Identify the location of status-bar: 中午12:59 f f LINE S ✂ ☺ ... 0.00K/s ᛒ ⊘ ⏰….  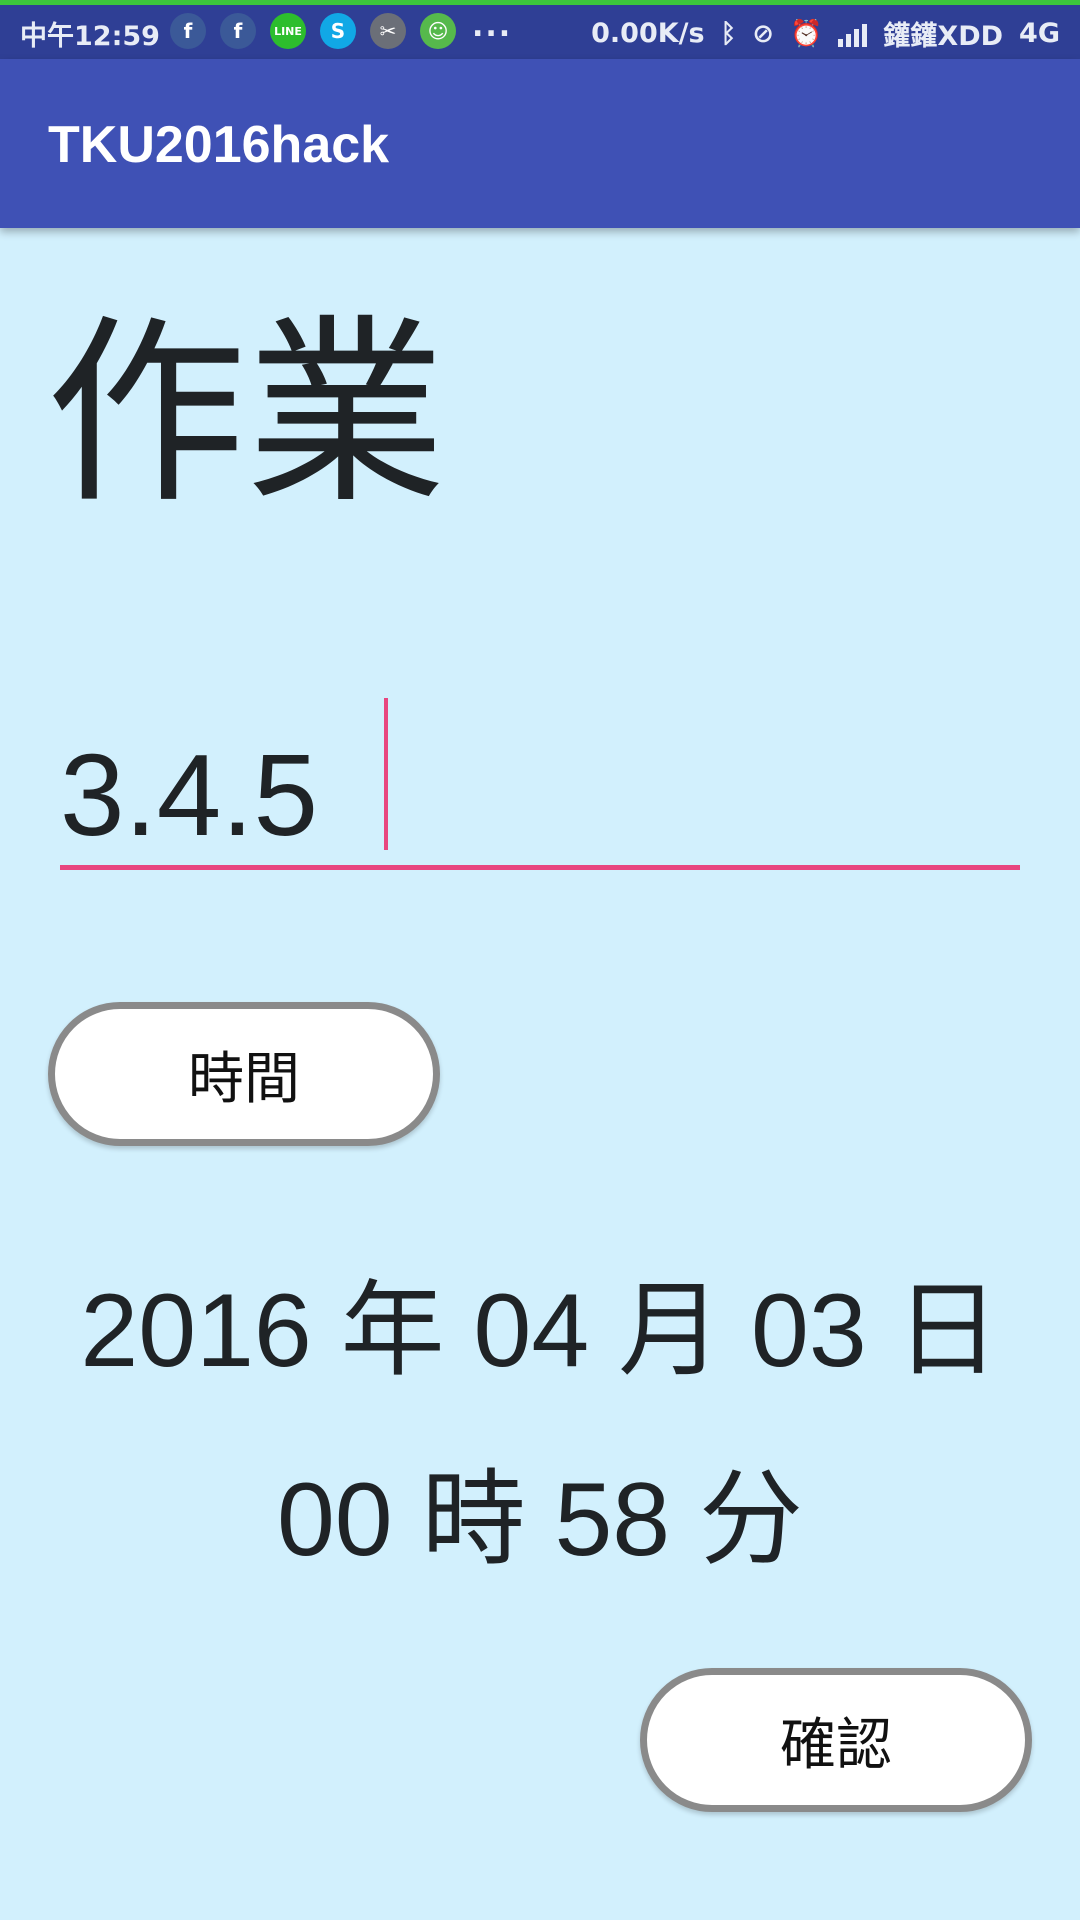
(540, 29).